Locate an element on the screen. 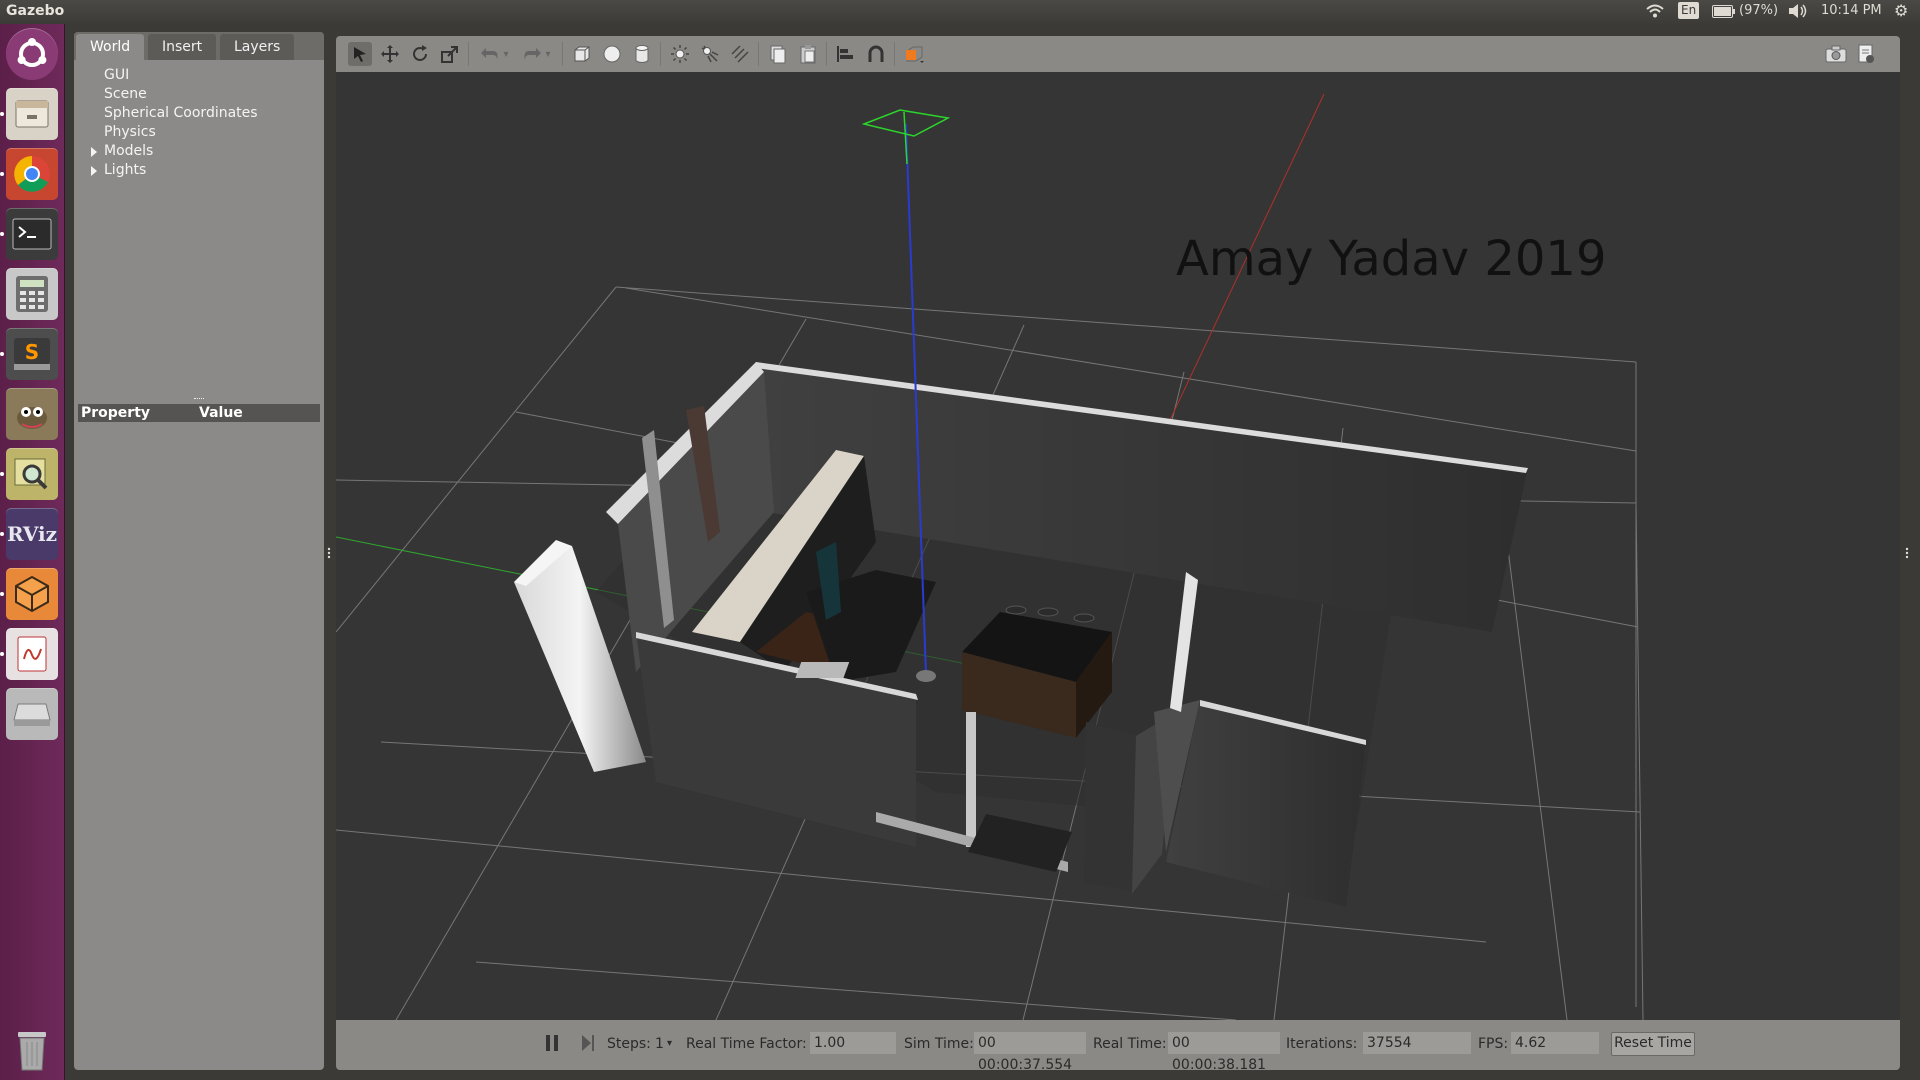  screenshot-icon is located at coordinates (1836, 54).